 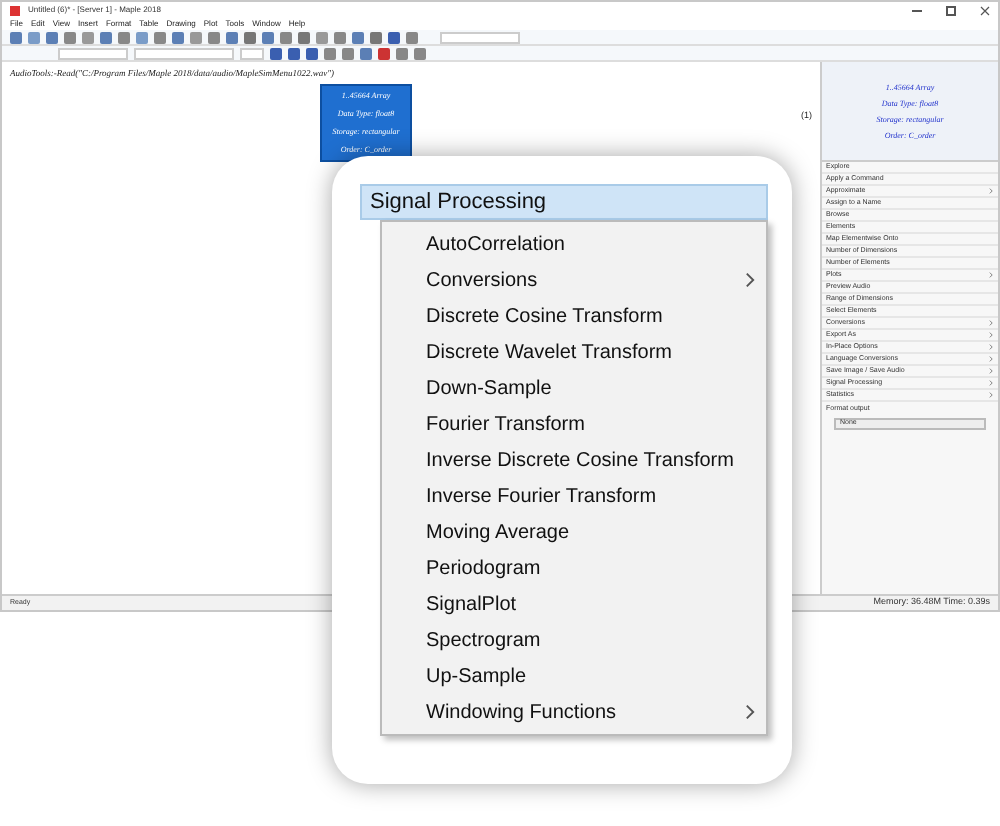 What do you see at coordinates (574, 352) in the screenshot?
I see `submenu-item: Discrete Wavelet Transform` at bounding box center [574, 352].